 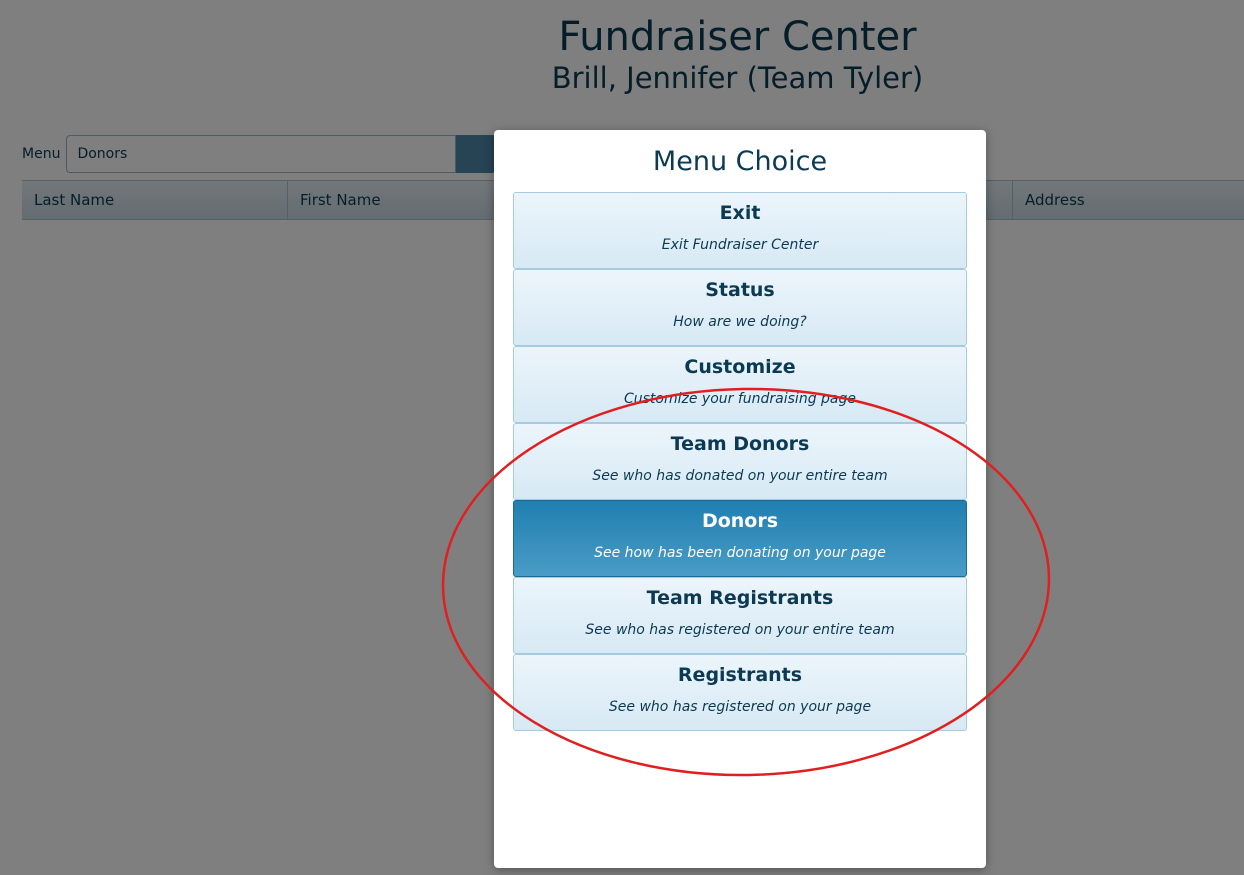 What do you see at coordinates (740, 476) in the screenshot?
I see `choice-description: See who has donated on your entire team` at bounding box center [740, 476].